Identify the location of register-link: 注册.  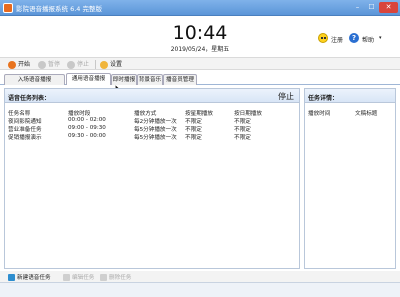
(337, 39).